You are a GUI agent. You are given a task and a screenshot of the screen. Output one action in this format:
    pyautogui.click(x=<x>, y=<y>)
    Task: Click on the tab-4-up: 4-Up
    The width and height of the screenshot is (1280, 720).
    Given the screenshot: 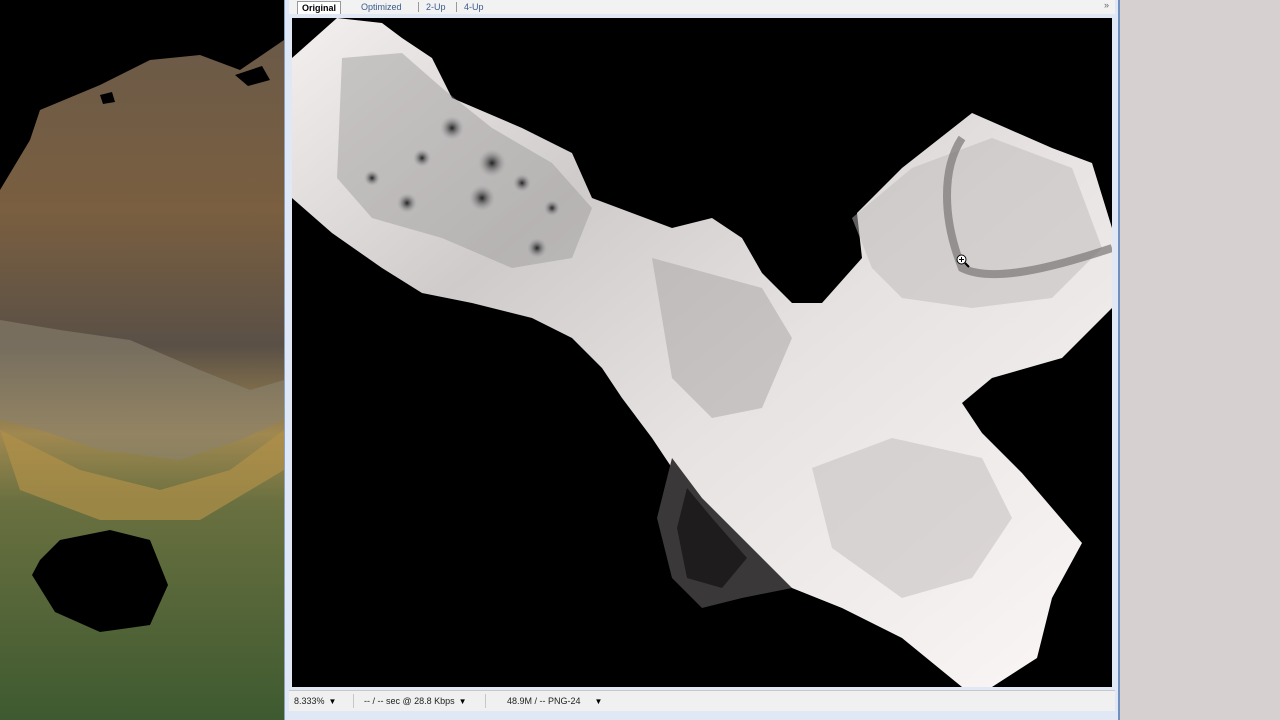 What is the action you would take?
    pyautogui.click(x=474, y=7)
    